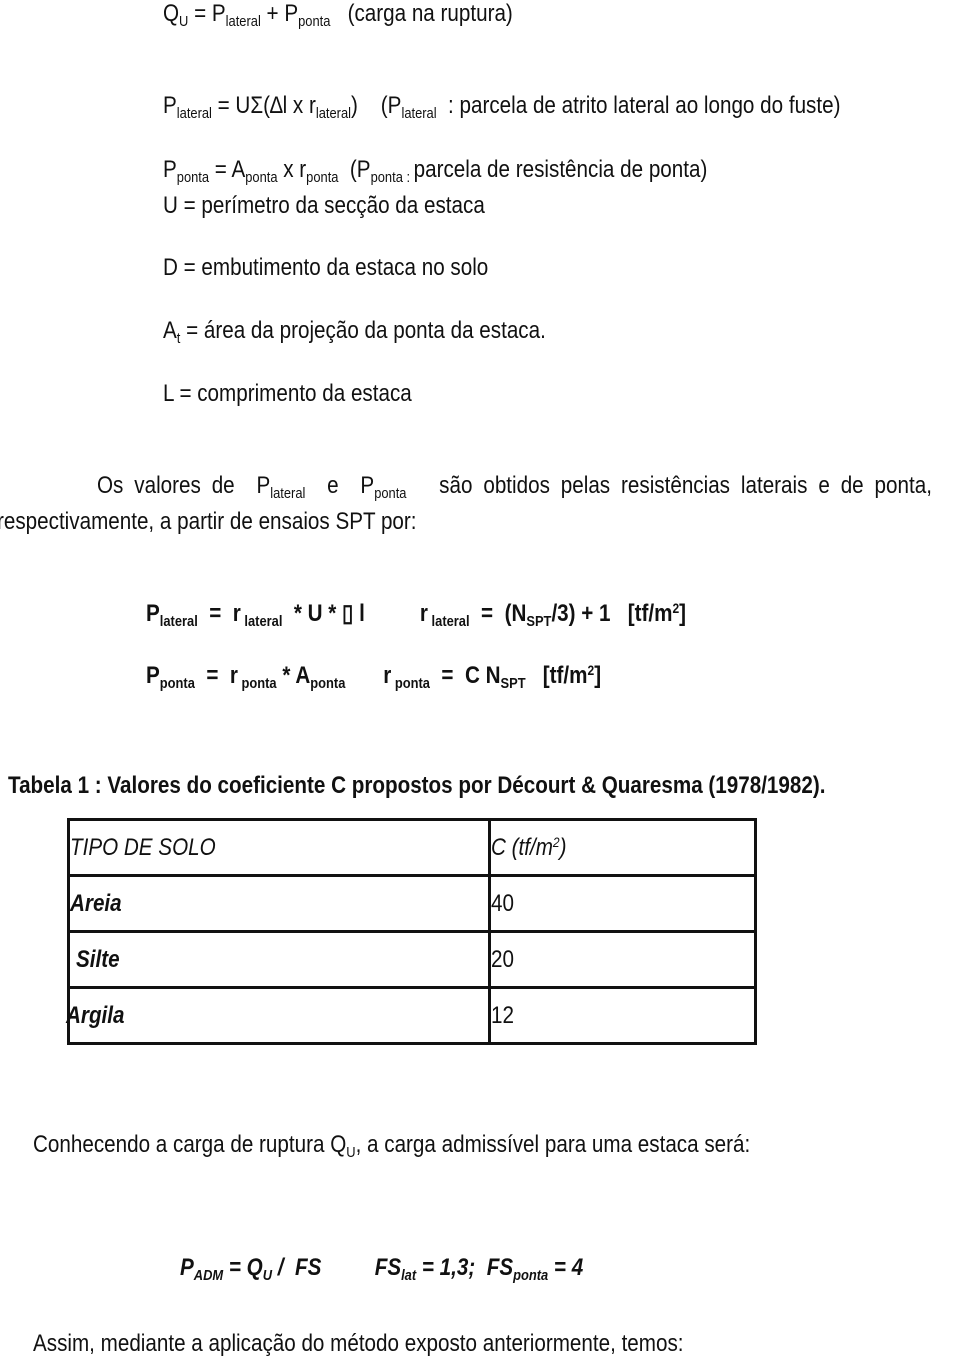 The image size is (960, 1361). I want to click on table-row: Silte 20, so click(412, 959).